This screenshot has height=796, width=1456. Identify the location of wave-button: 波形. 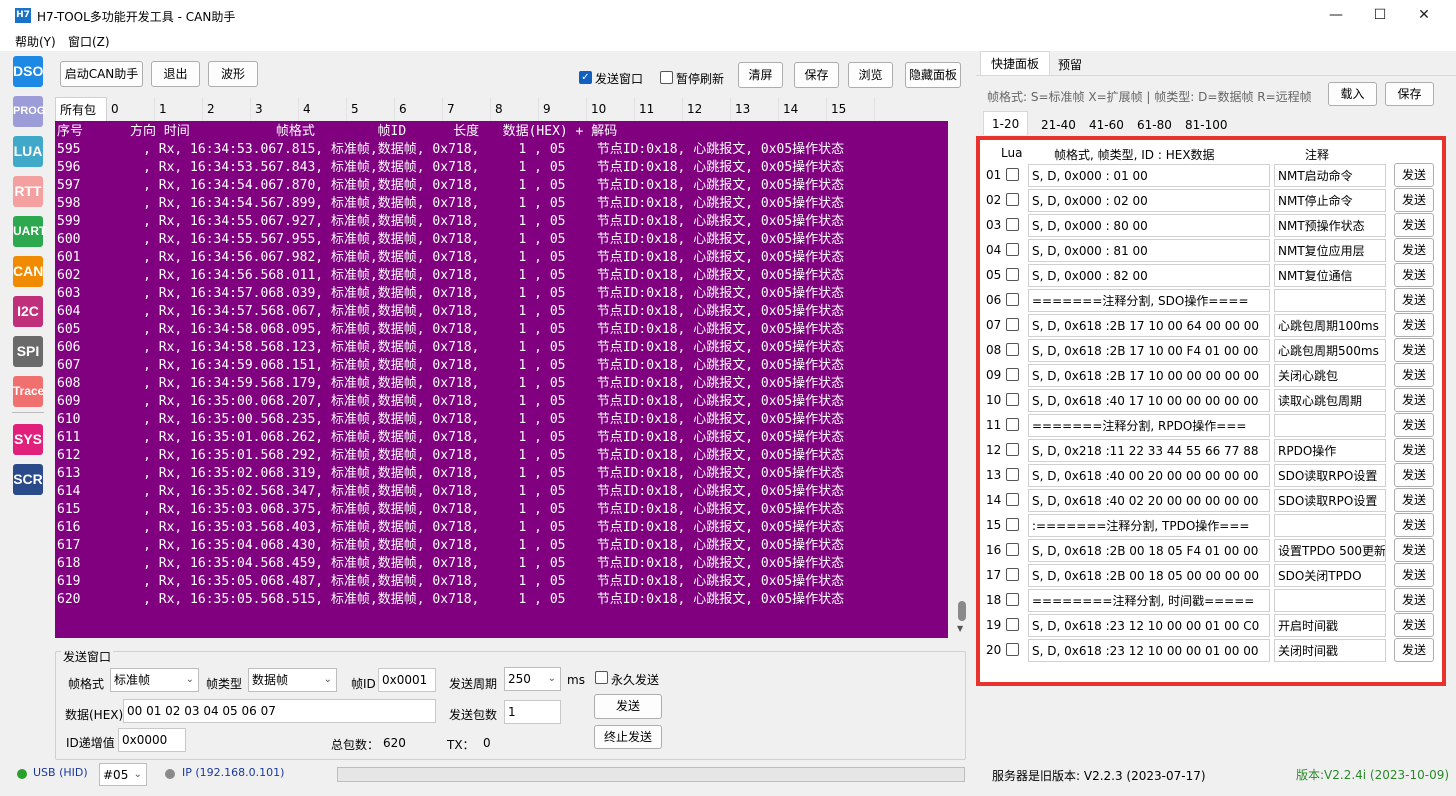
(233, 74).